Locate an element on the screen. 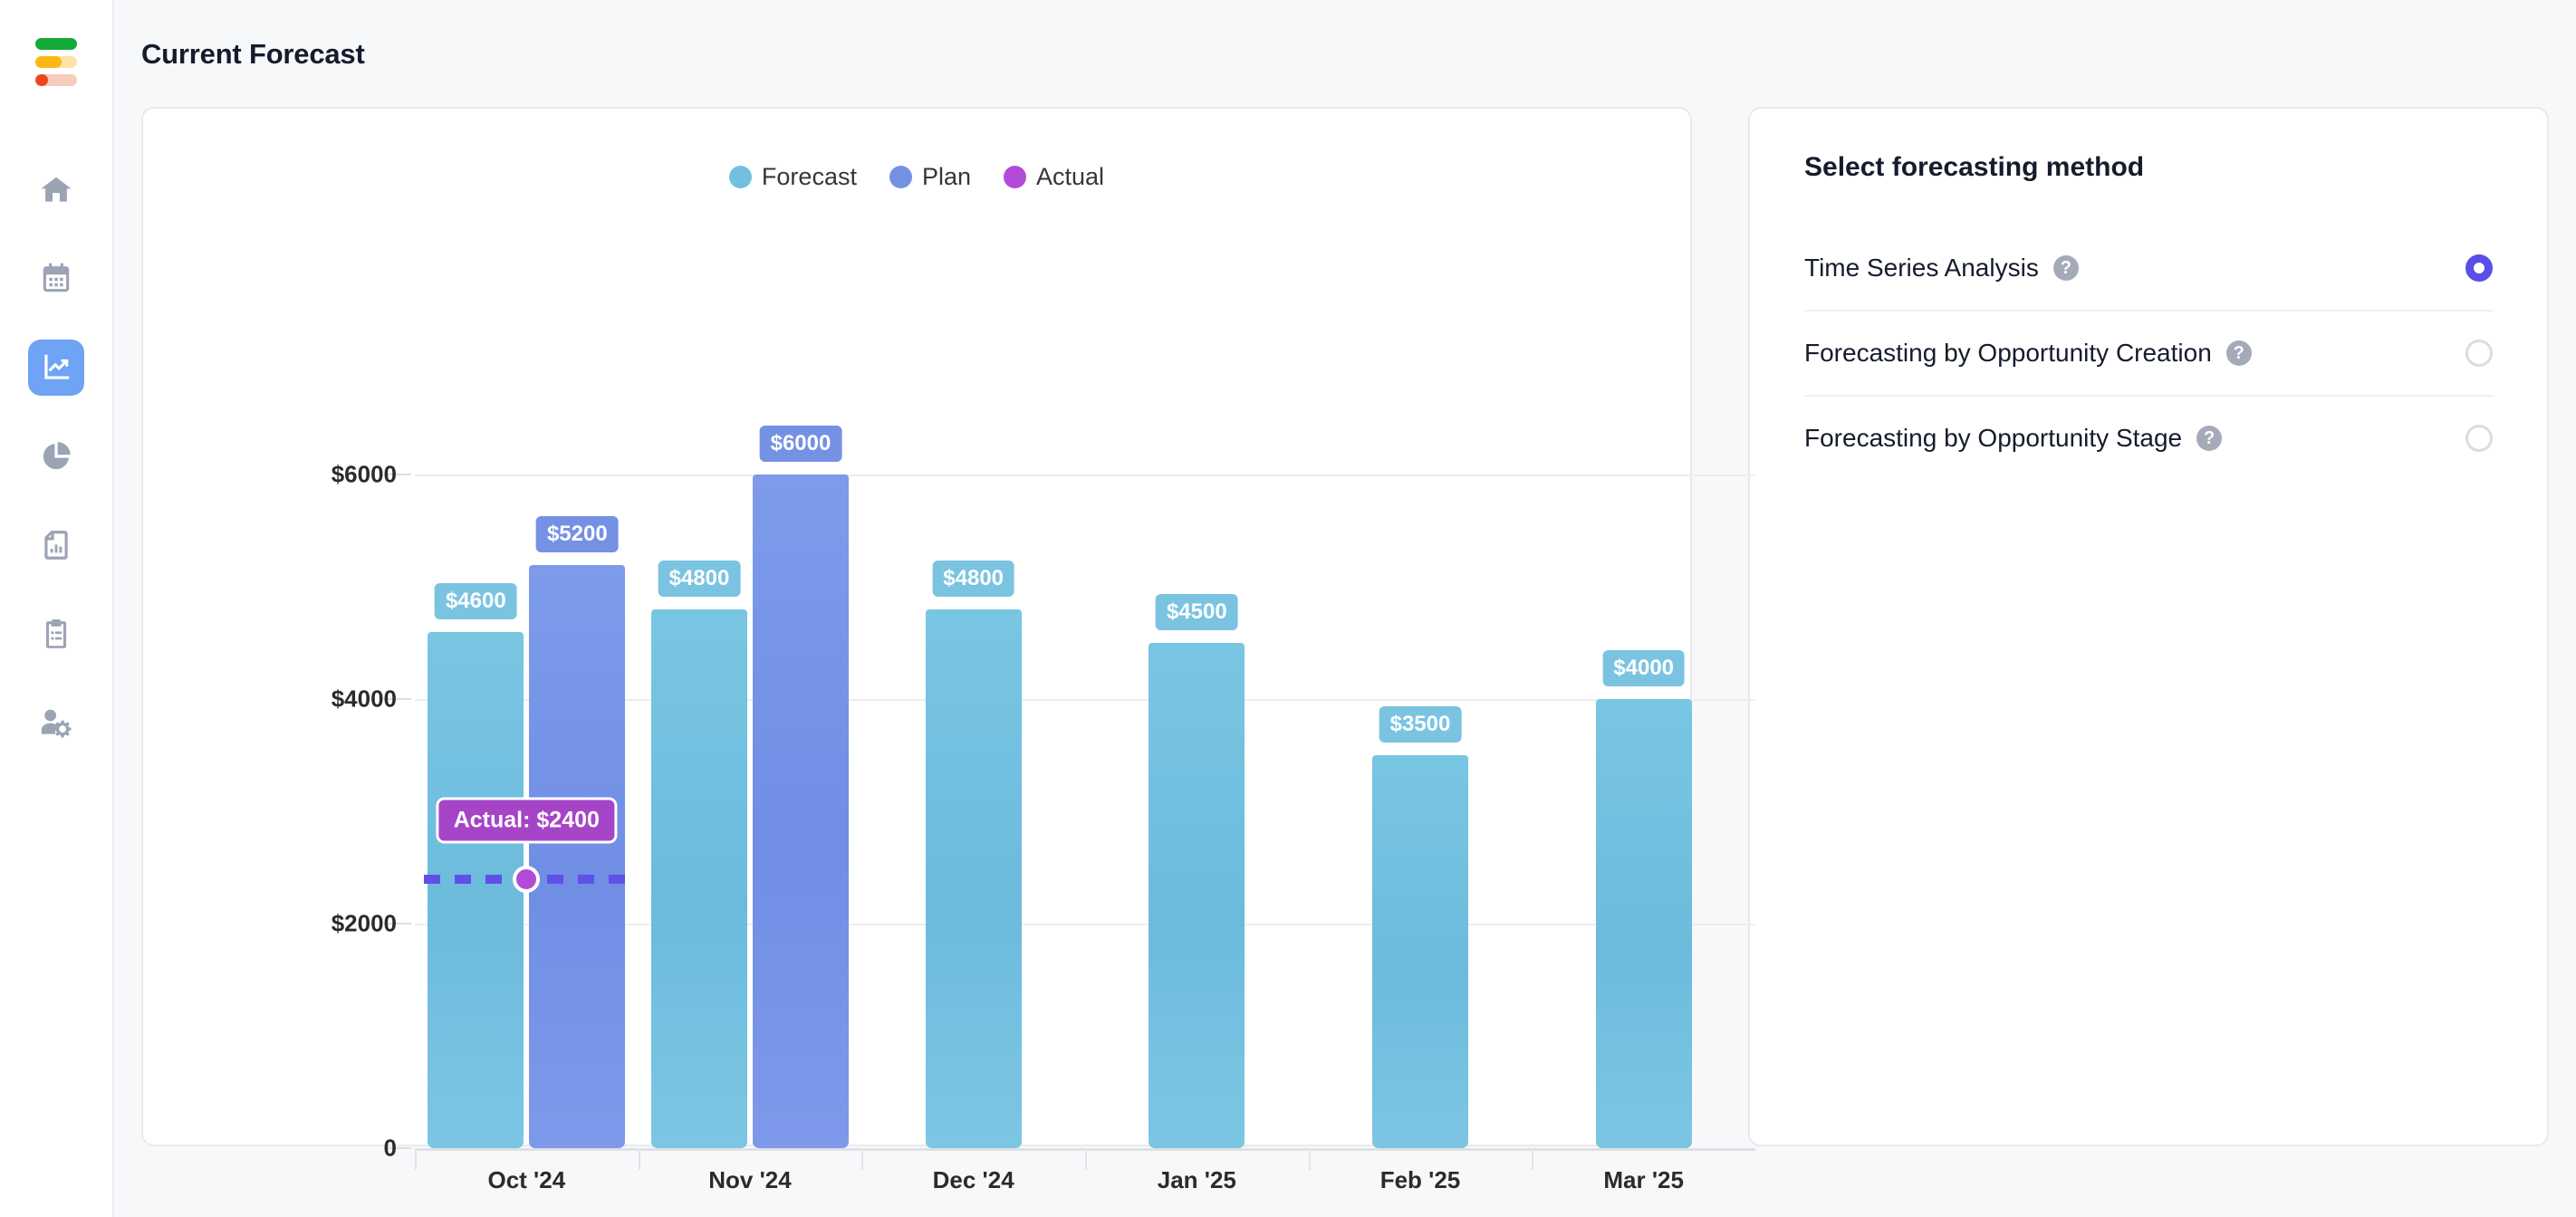 The width and height of the screenshot is (2576, 1217). actual-tooltip: Actual: $2400 is located at coordinates (526, 820).